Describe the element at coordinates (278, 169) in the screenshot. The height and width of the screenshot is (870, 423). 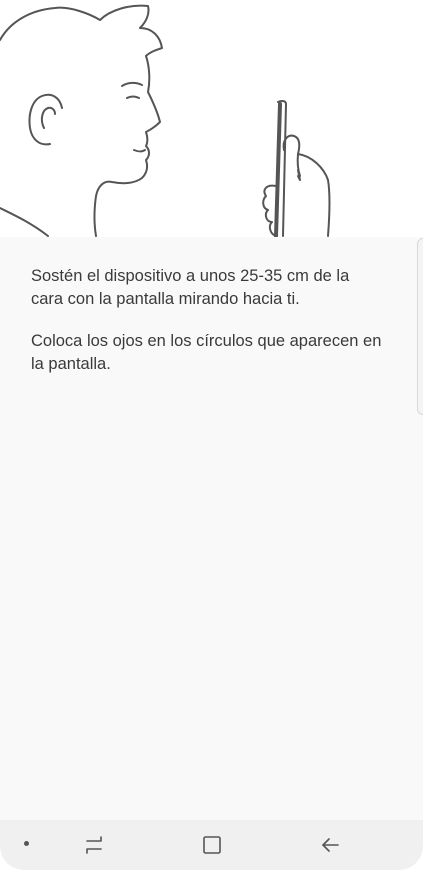
I see `phone-edge` at that location.